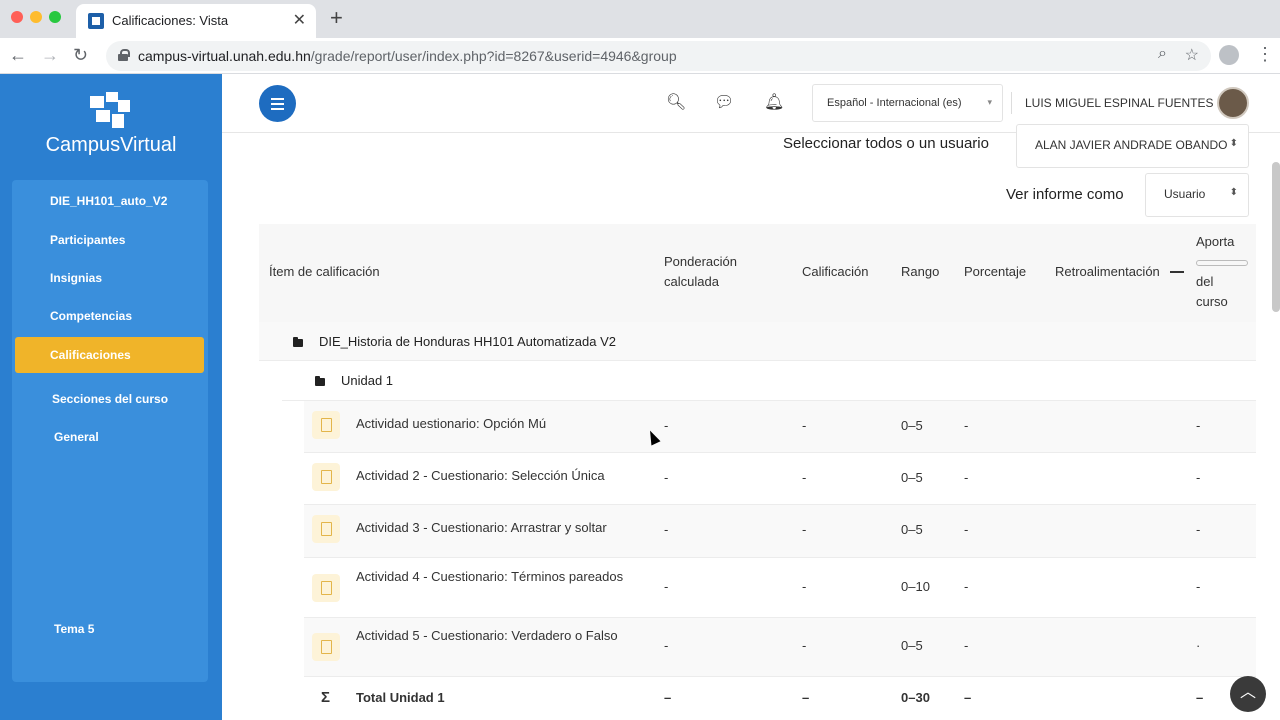  Describe the element at coordinates (1265, 54) in the screenshot. I see `browser-menu-icon: ⋮` at that location.